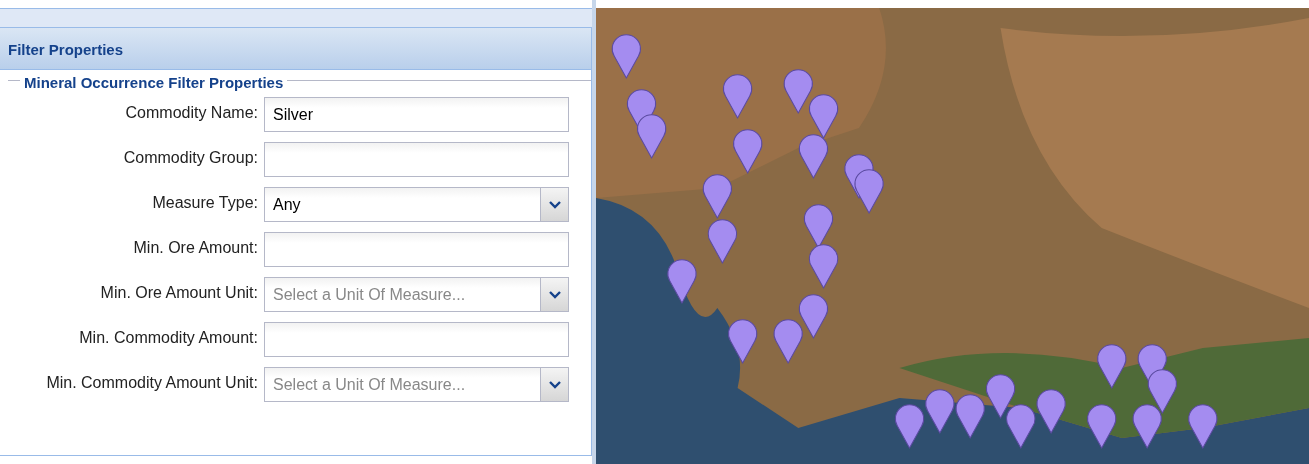 The image size is (1309, 464). Describe the element at coordinates (179, 293) in the screenshot. I see `field-label: Min. Ore Amount Unit:` at that location.